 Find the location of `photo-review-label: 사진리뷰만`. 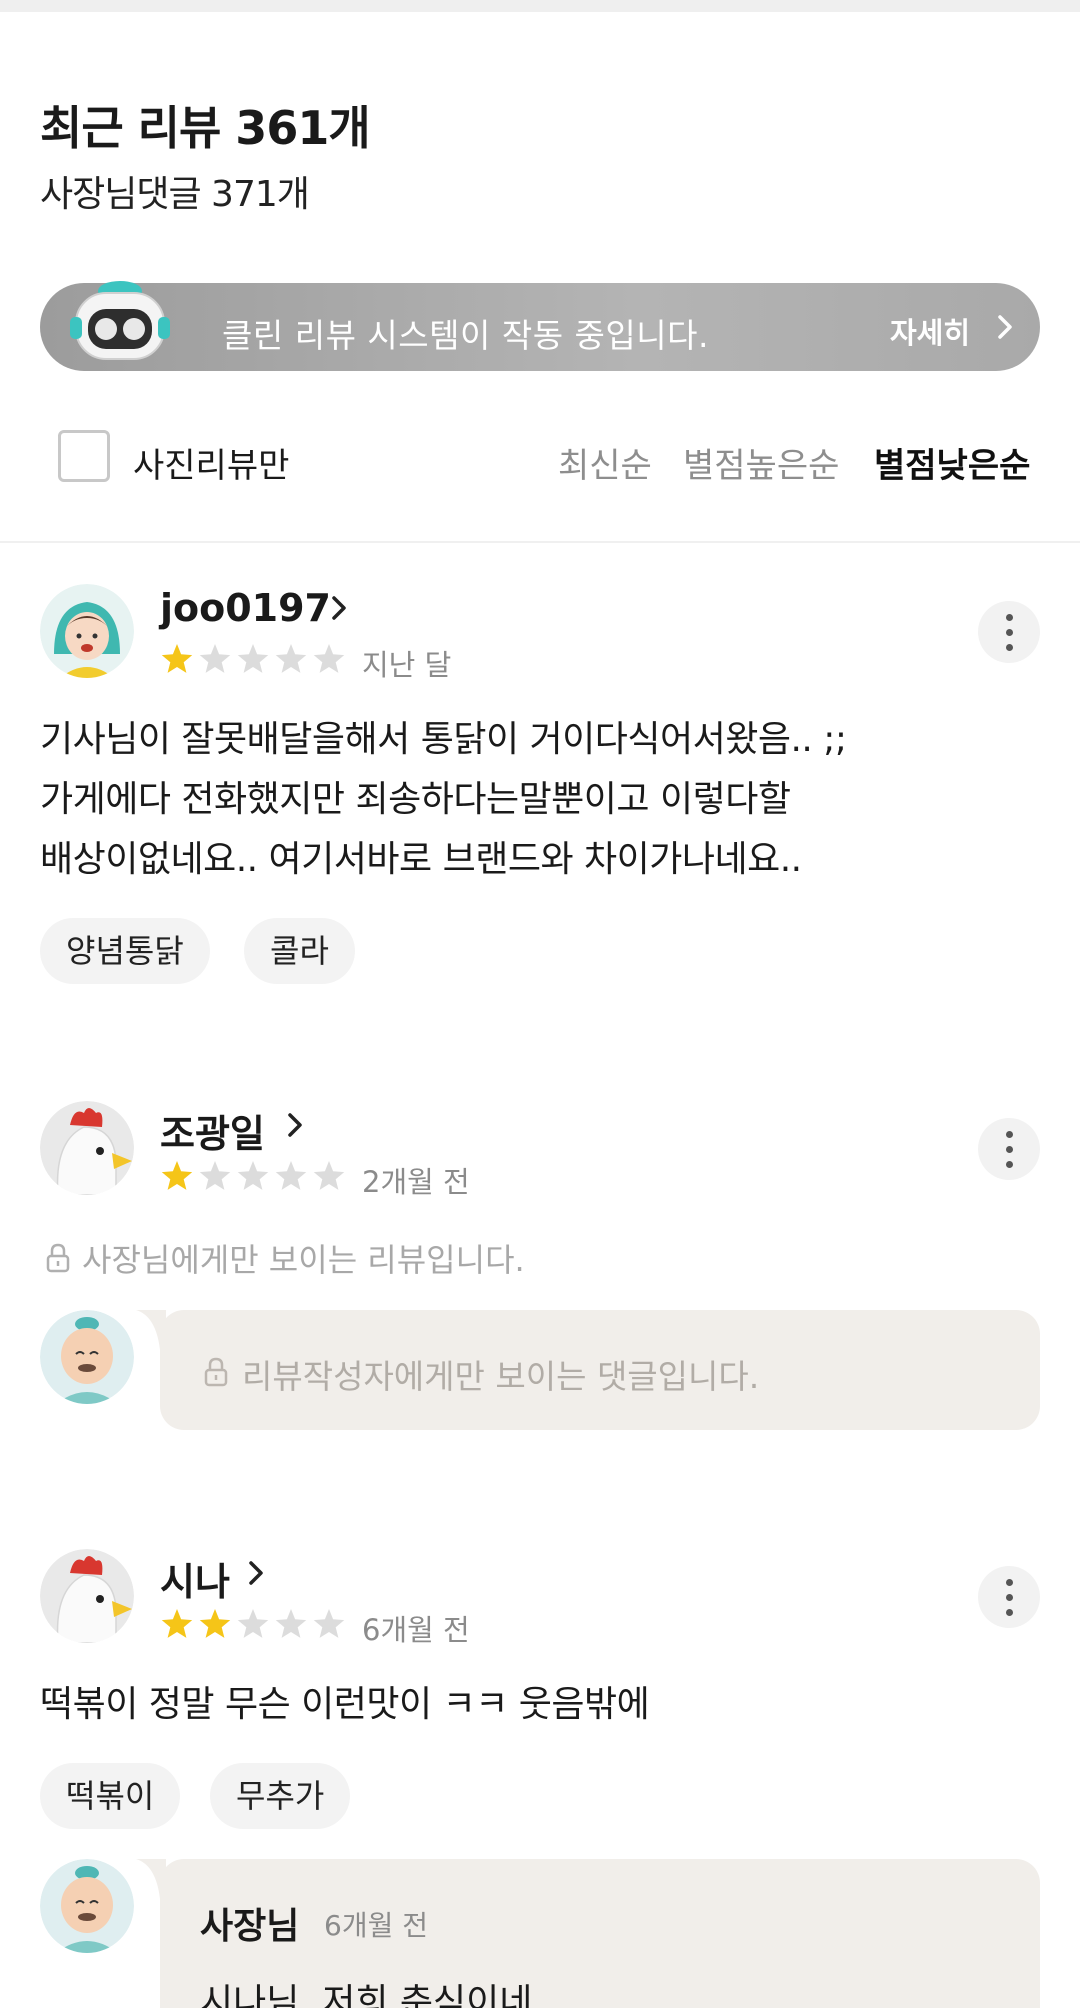

photo-review-label: 사진리뷰만 is located at coordinates (211, 462).